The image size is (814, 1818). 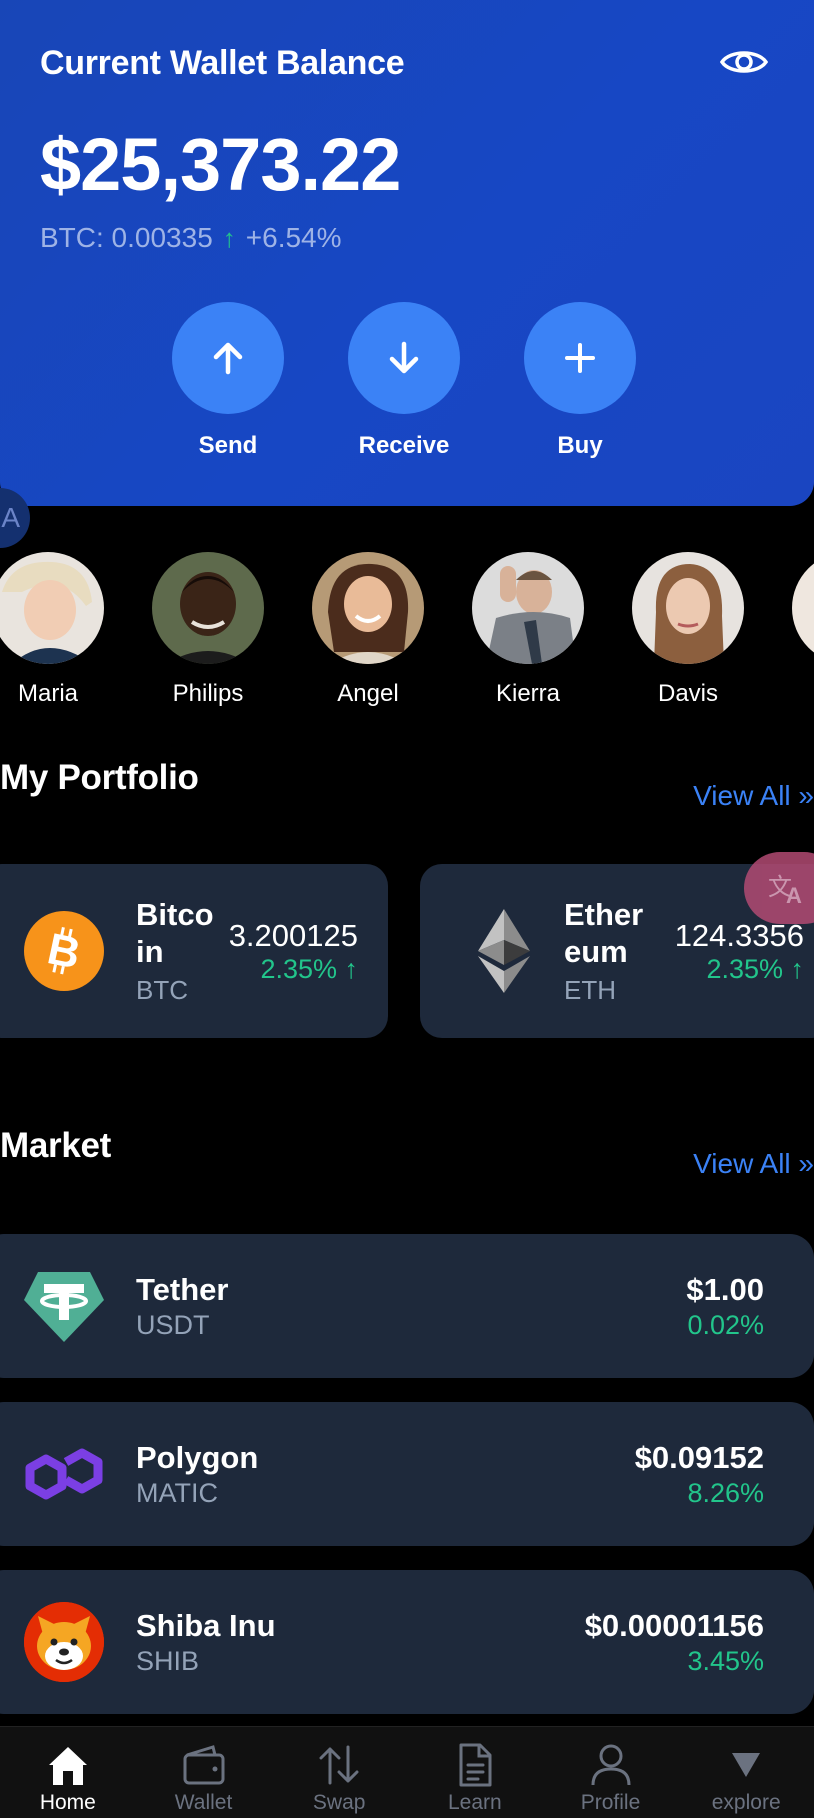 What do you see at coordinates (203, 1765) in the screenshot?
I see `wallet-icon` at bounding box center [203, 1765].